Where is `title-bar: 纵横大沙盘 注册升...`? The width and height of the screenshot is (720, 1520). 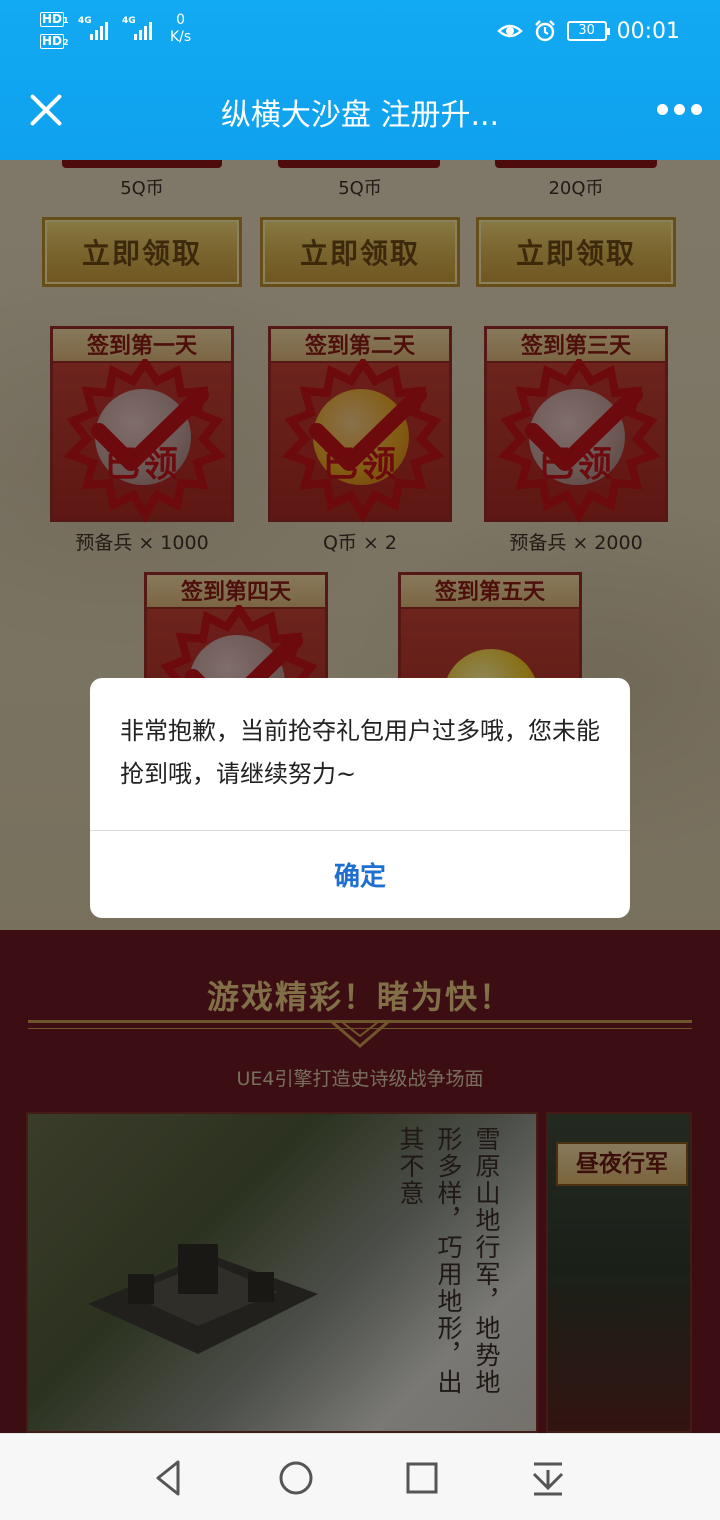 title-bar: 纵横大沙盘 注册升... is located at coordinates (360, 111).